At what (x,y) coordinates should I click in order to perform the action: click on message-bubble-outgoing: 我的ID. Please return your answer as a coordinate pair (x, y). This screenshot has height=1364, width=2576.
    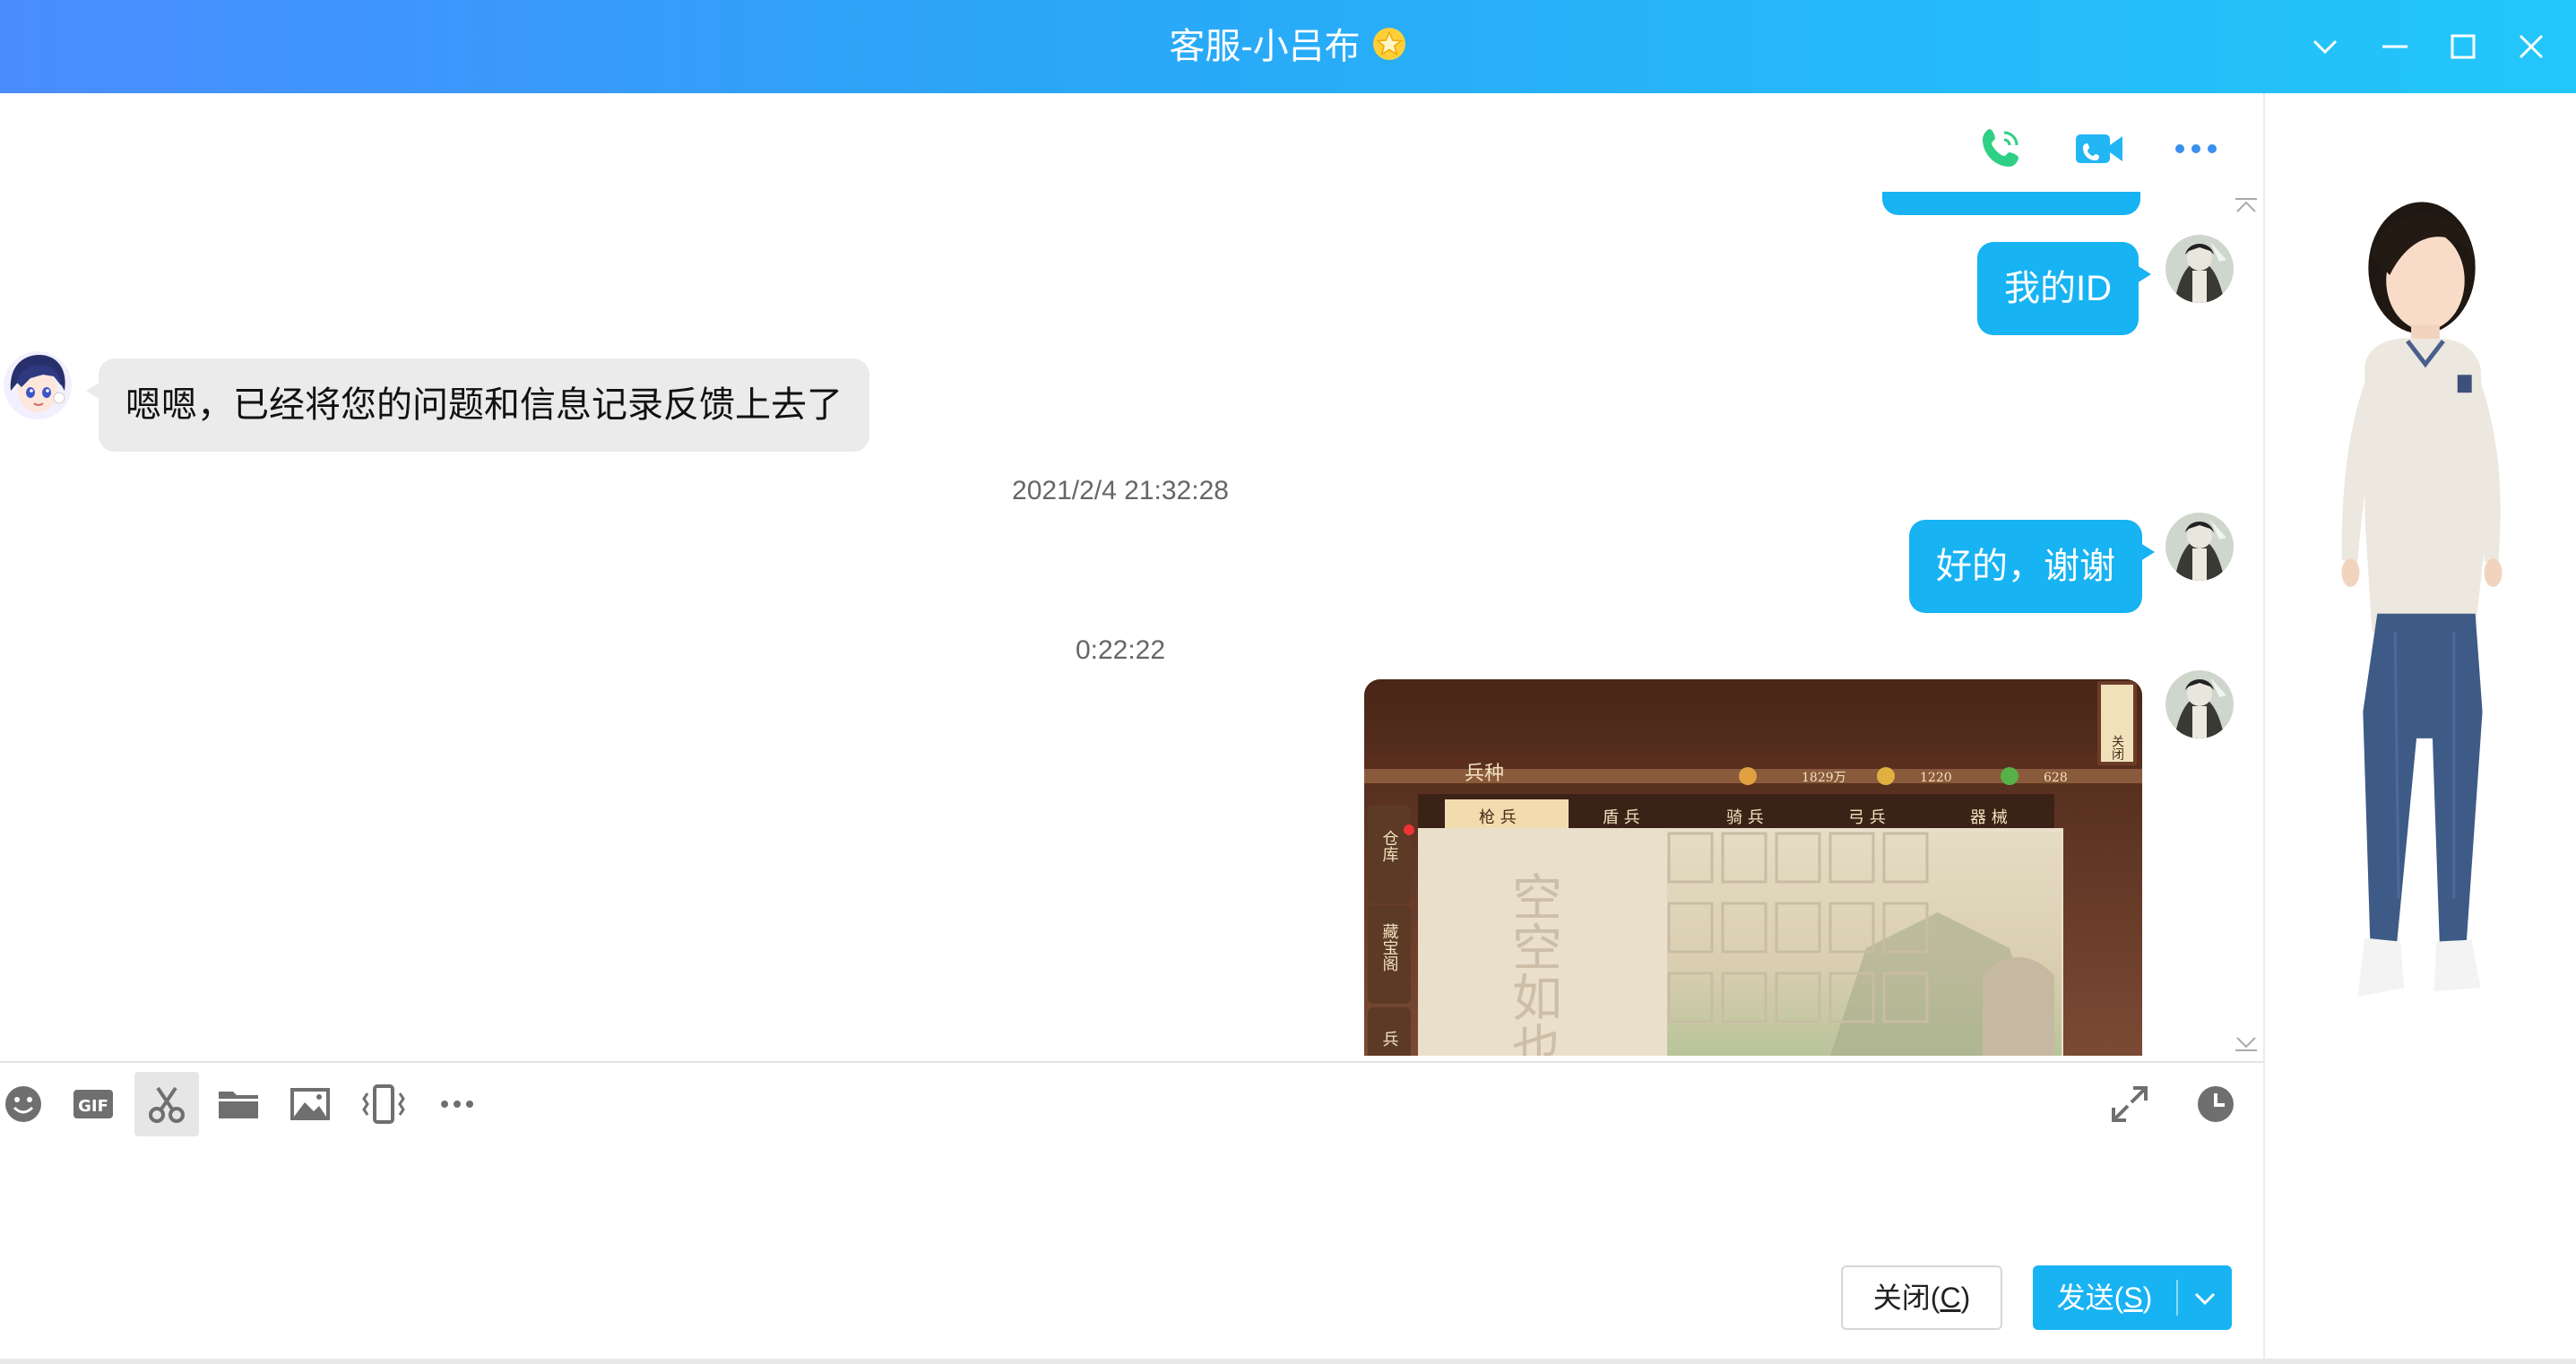
    Looking at the image, I should click on (2064, 288).